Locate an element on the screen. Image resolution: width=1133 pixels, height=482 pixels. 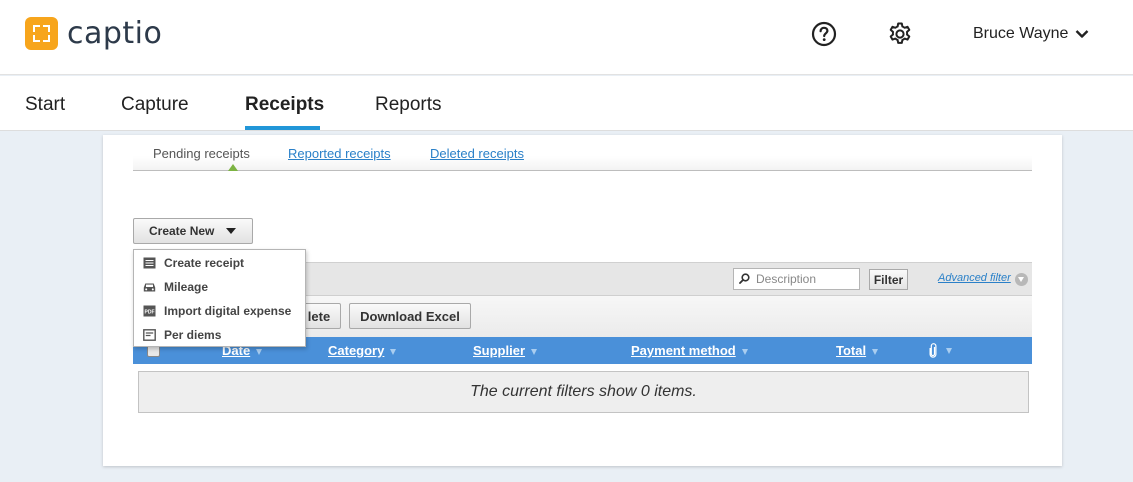
menu-item-import-digital-expense: PDF Import digital expense is located at coordinates (219, 311).